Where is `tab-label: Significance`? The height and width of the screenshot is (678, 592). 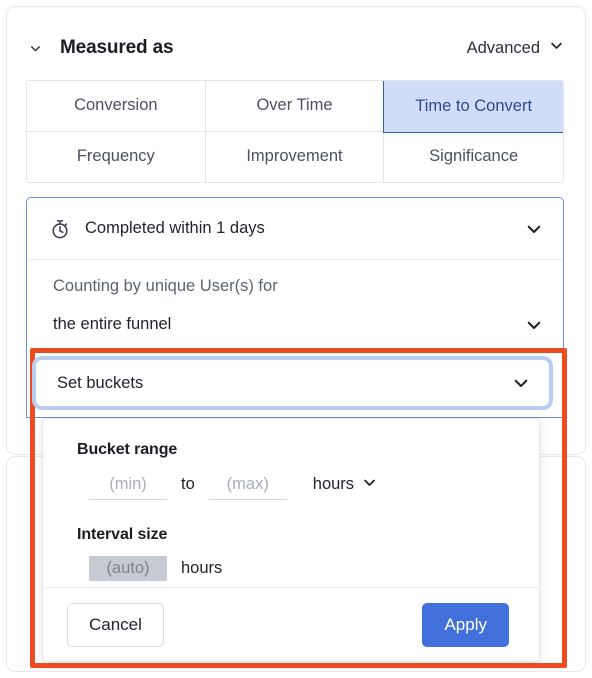 tab-label: Significance is located at coordinates (474, 156).